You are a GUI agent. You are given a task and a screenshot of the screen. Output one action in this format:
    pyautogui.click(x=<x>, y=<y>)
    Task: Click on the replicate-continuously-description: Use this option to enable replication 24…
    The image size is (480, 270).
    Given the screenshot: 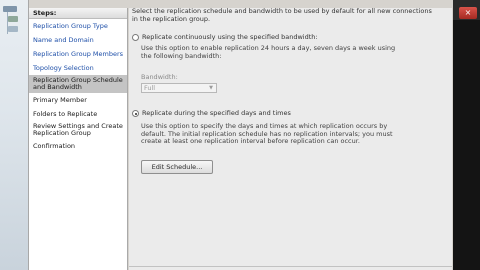 What is the action you would take?
    pyautogui.click(x=268, y=52)
    